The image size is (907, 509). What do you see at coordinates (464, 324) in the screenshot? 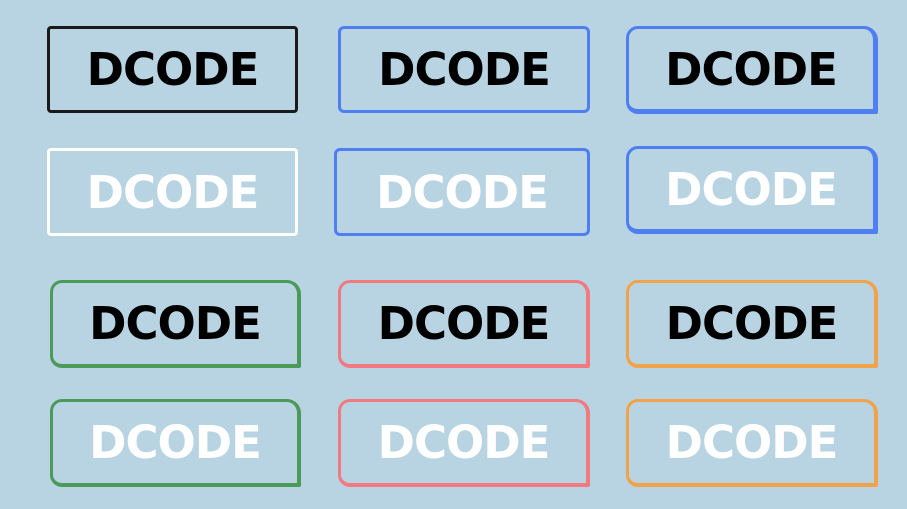
I see `dcode-button-red-shadow: DCODE` at bounding box center [464, 324].